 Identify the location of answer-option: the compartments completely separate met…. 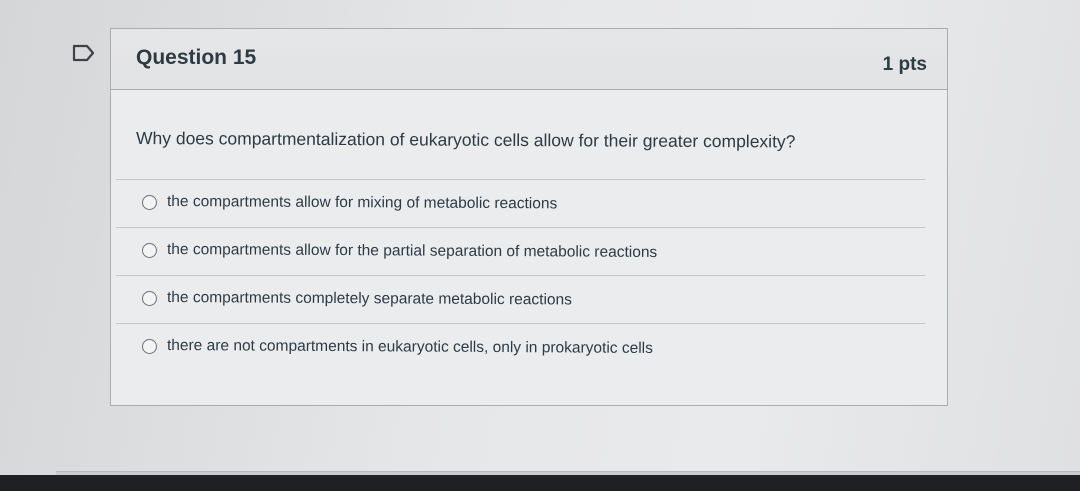
(529, 299).